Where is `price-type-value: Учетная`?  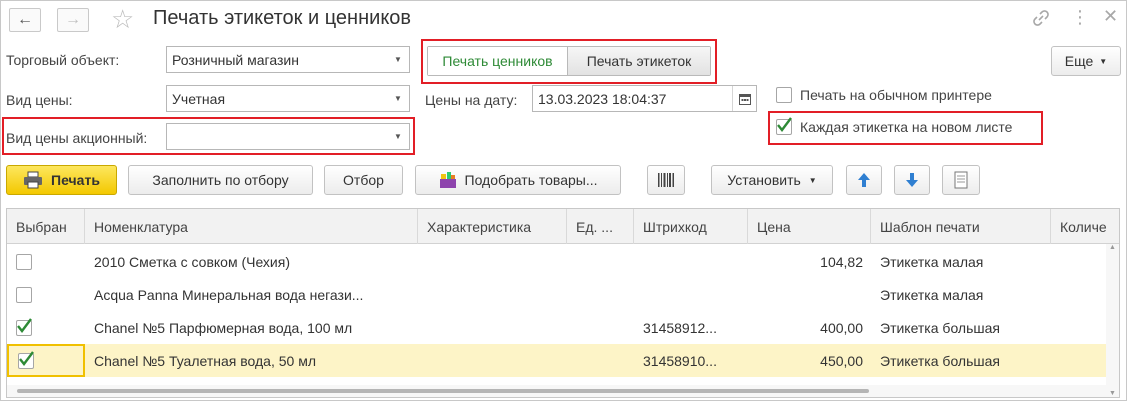 price-type-value: Учетная is located at coordinates (199, 98).